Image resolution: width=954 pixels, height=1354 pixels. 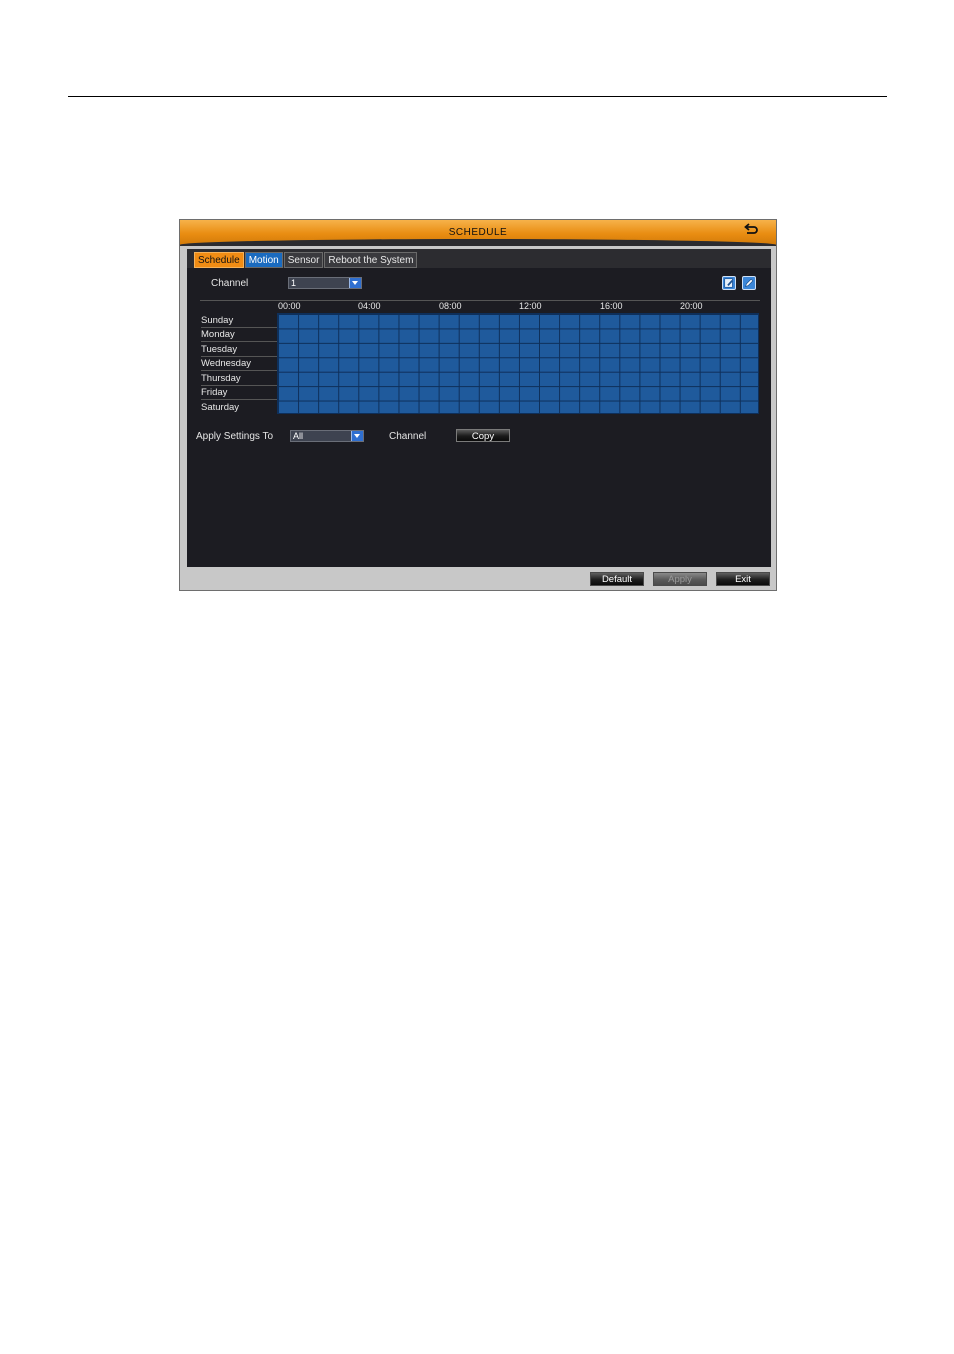 I want to click on window-title: SCHEDULE, so click(x=478, y=232).